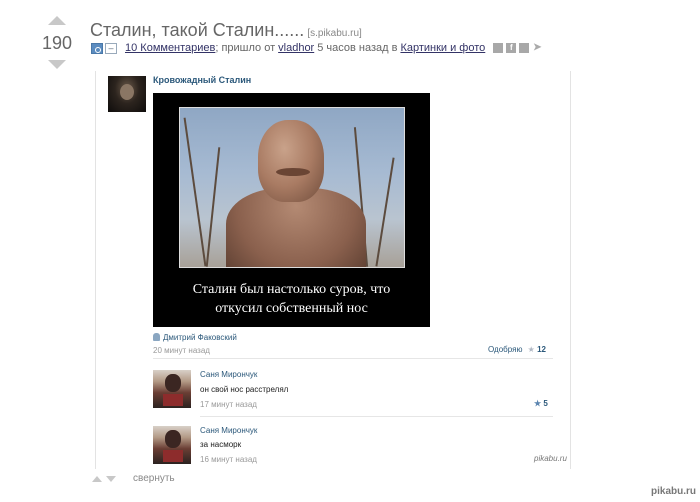  Describe the element at coordinates (97, 48) in the screenshot. I see `image-toggle-icon` at that location.